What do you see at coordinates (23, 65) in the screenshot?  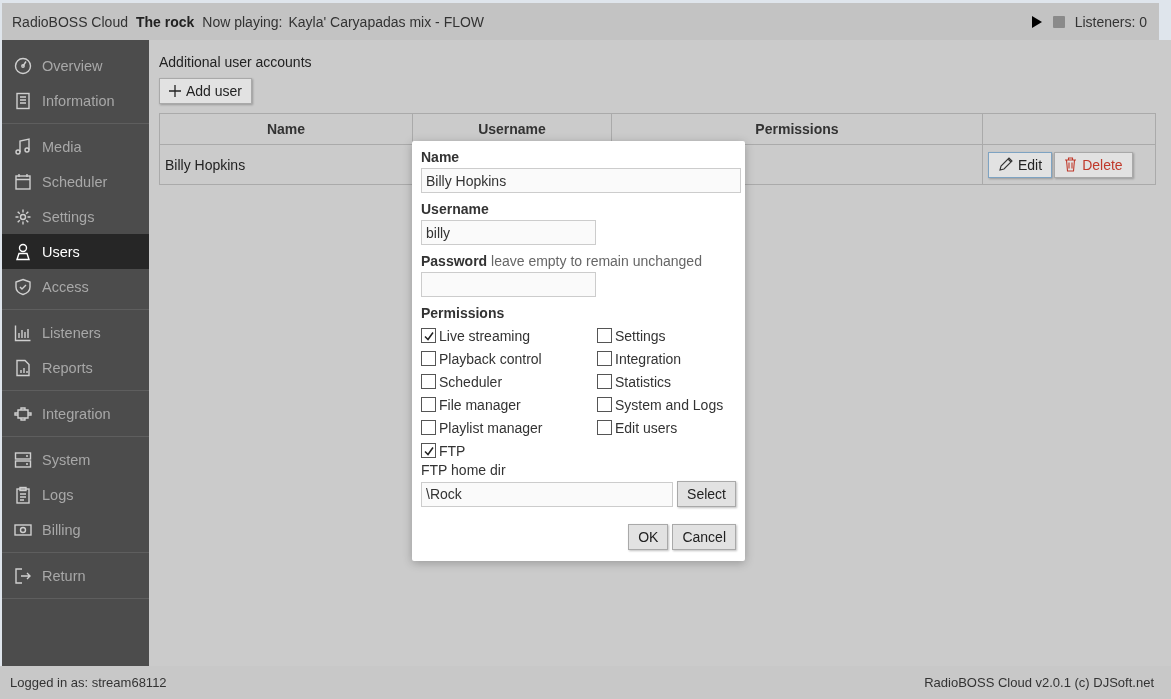 I see `gauge-icon` at bounding box center [23, 65].